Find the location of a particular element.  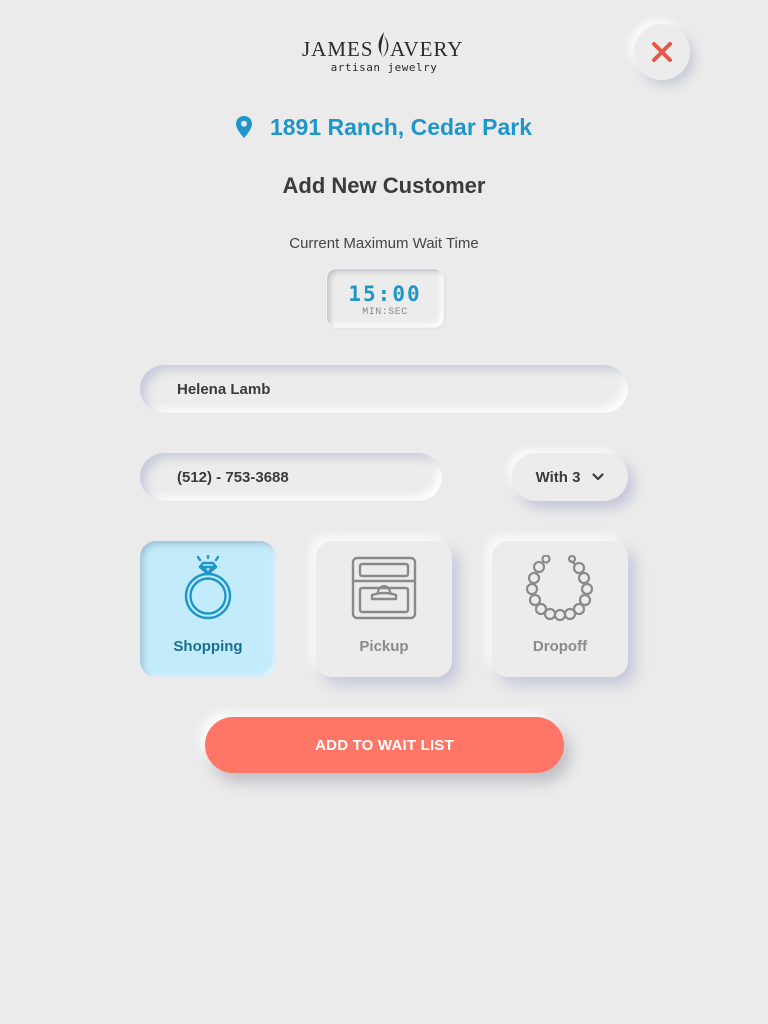

option-dropoff: Dropoff is located at coordinates (560, 609).